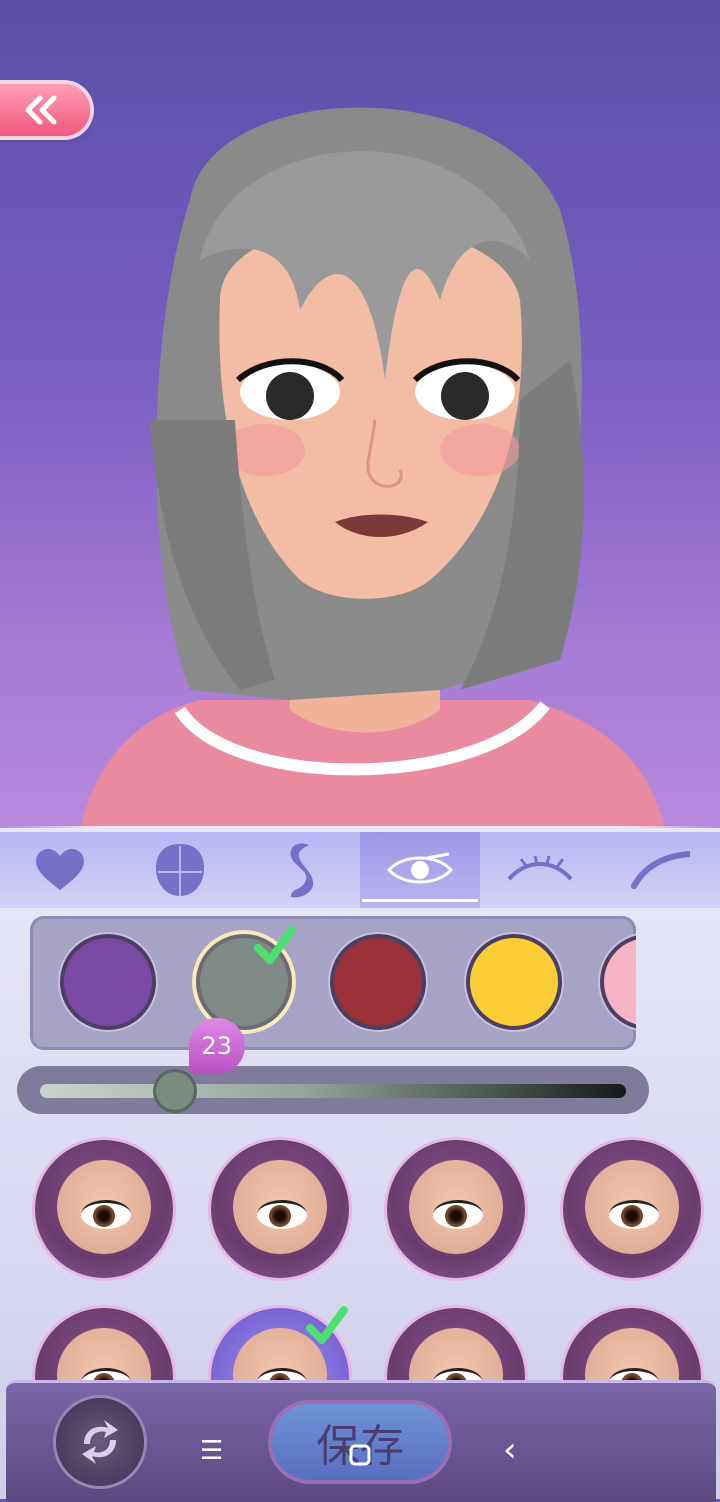 The width and height of the screenshot is (720, 1502). I want to click on tab-eyebrows, so click(540, 870).